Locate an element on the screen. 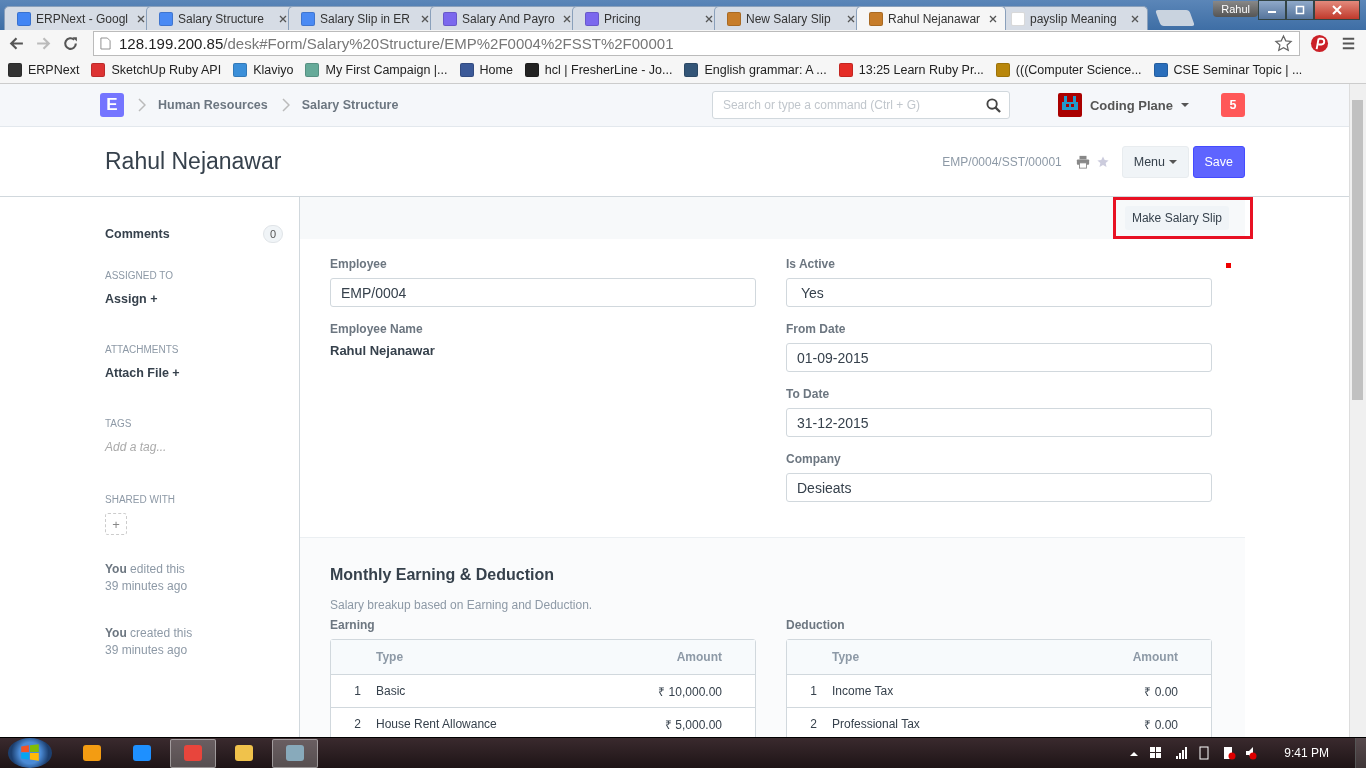  section-label: TAGS is located at coordinates (119, 423).